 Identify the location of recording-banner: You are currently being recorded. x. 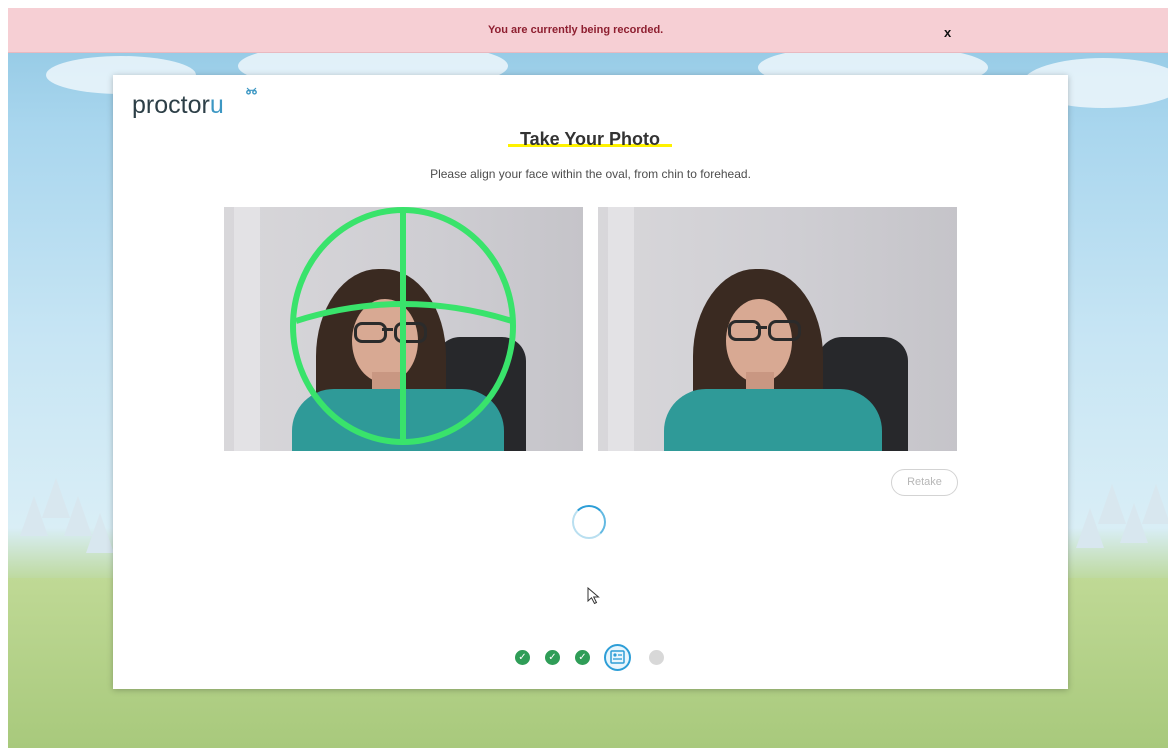
(588, 30).